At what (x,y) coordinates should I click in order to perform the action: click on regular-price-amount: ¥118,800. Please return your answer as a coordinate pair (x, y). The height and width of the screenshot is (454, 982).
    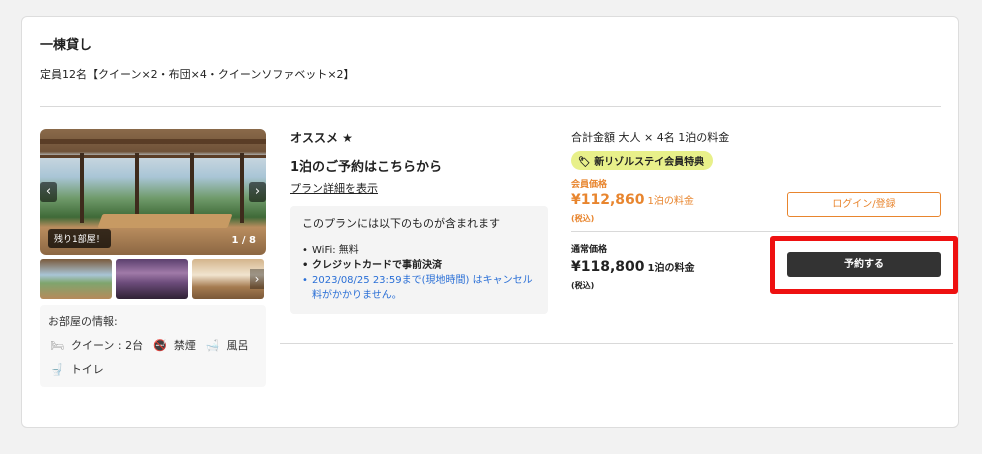
    Looking at the image, I should click on (608, 267).